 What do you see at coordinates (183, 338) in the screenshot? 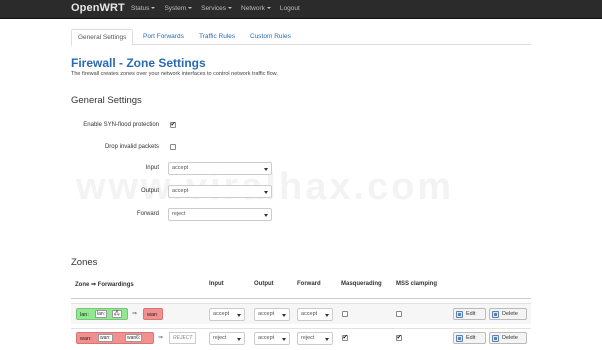
I see `zone-target-reject: REJECT` at bounding box center [183, 338].